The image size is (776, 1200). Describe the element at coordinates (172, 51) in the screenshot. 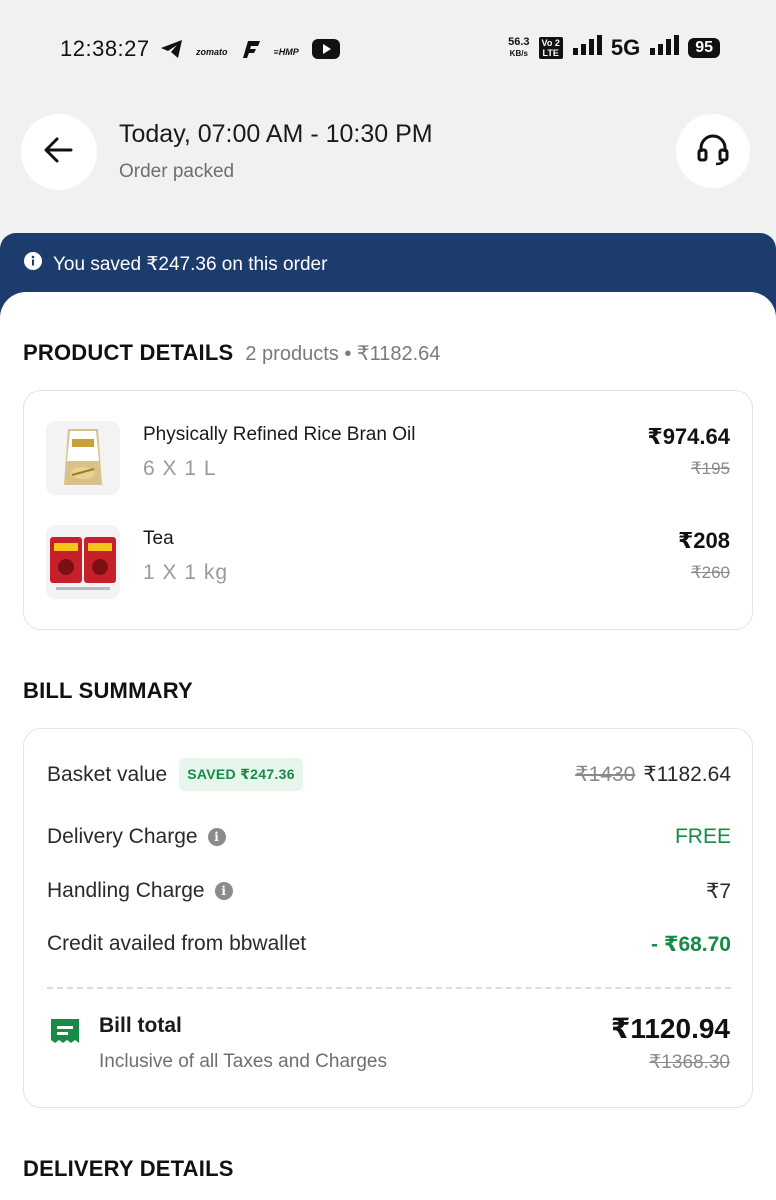

I see `telegram-icon` at that location.